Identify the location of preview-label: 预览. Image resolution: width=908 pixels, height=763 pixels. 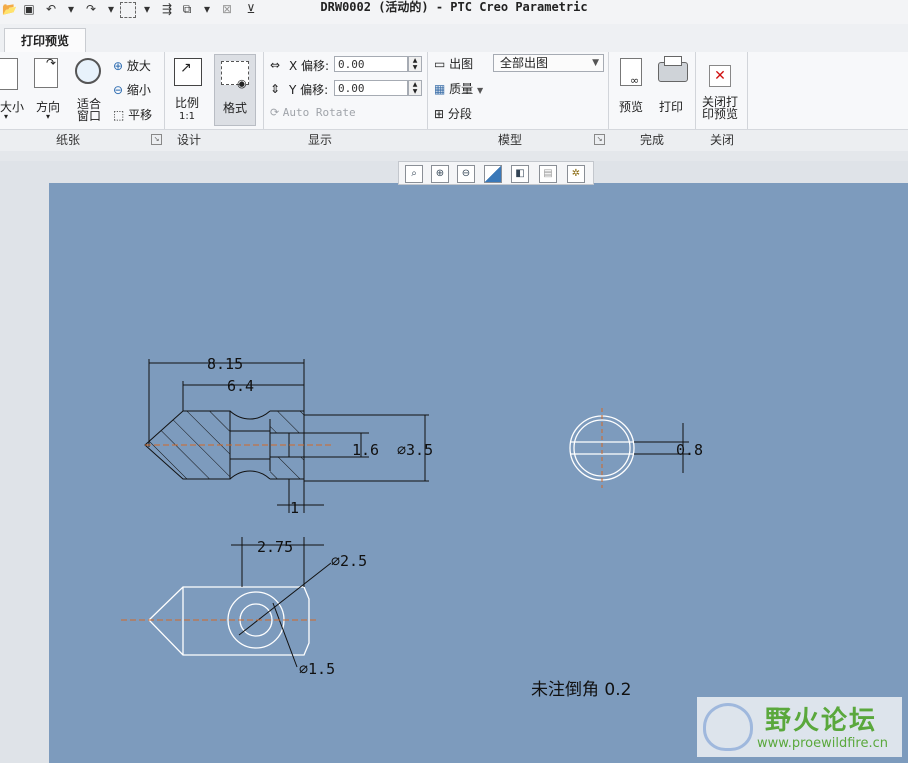
(631, 107).